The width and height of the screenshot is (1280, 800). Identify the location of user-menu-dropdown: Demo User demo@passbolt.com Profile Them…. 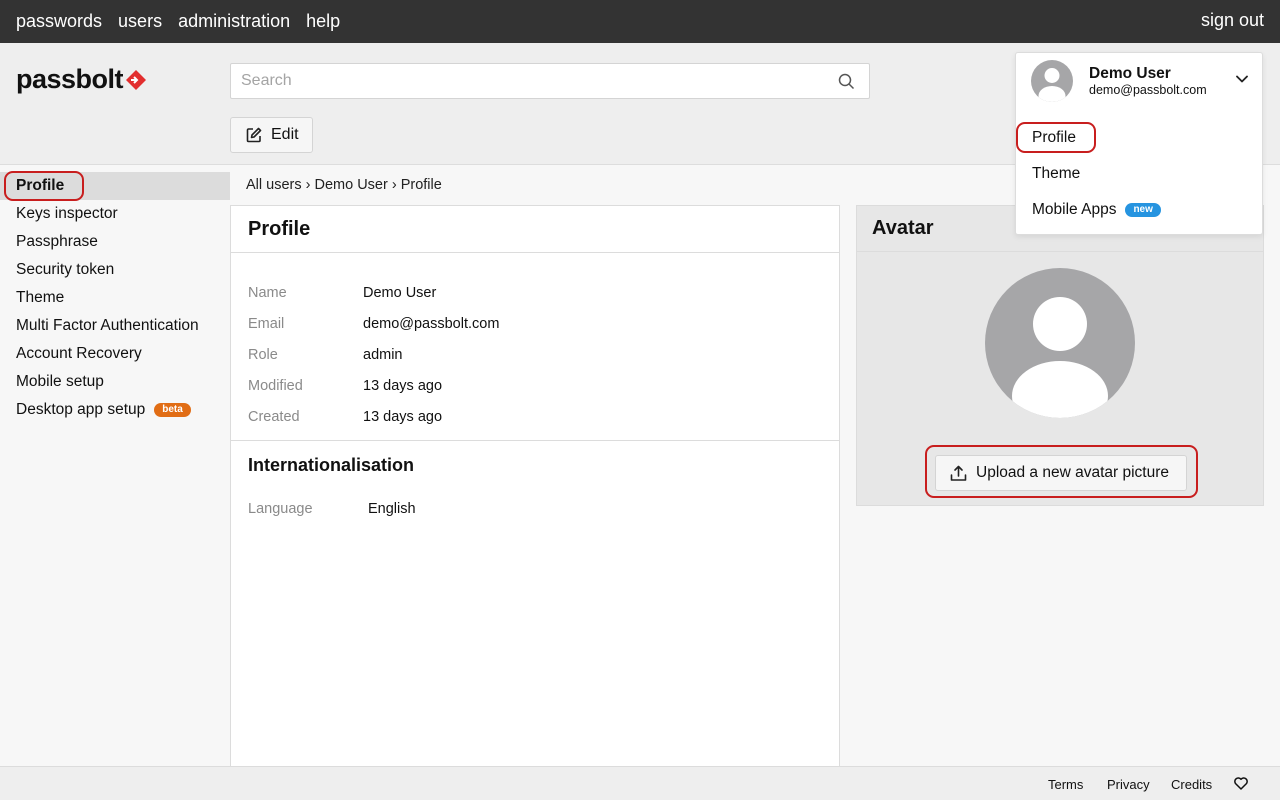
(1139, 143).